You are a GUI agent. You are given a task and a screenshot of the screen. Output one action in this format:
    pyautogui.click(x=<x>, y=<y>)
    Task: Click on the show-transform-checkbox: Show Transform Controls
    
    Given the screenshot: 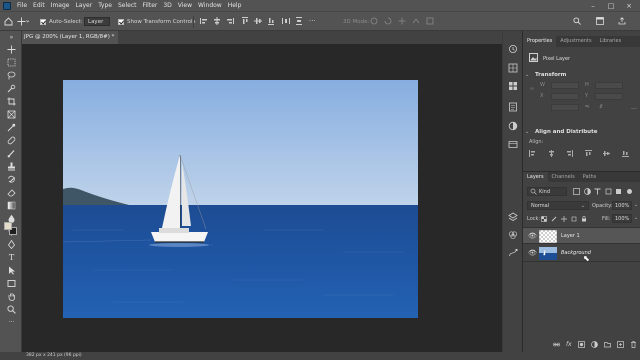 What is the action you would take?
    pyautogui.click(x=156, y=21)
    